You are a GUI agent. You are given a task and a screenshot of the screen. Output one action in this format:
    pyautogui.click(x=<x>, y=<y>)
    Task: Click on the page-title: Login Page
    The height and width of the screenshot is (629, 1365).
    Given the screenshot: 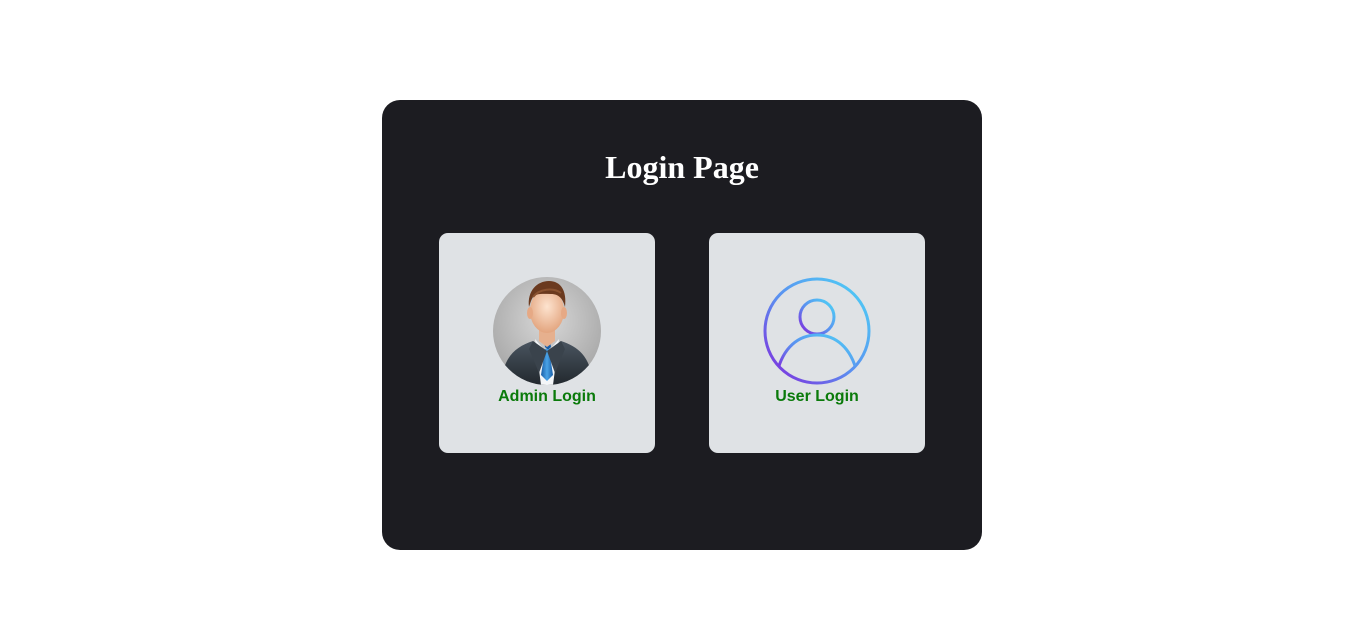 What is the action you would take?
    pyautogui.click(x=682, y=167)
    